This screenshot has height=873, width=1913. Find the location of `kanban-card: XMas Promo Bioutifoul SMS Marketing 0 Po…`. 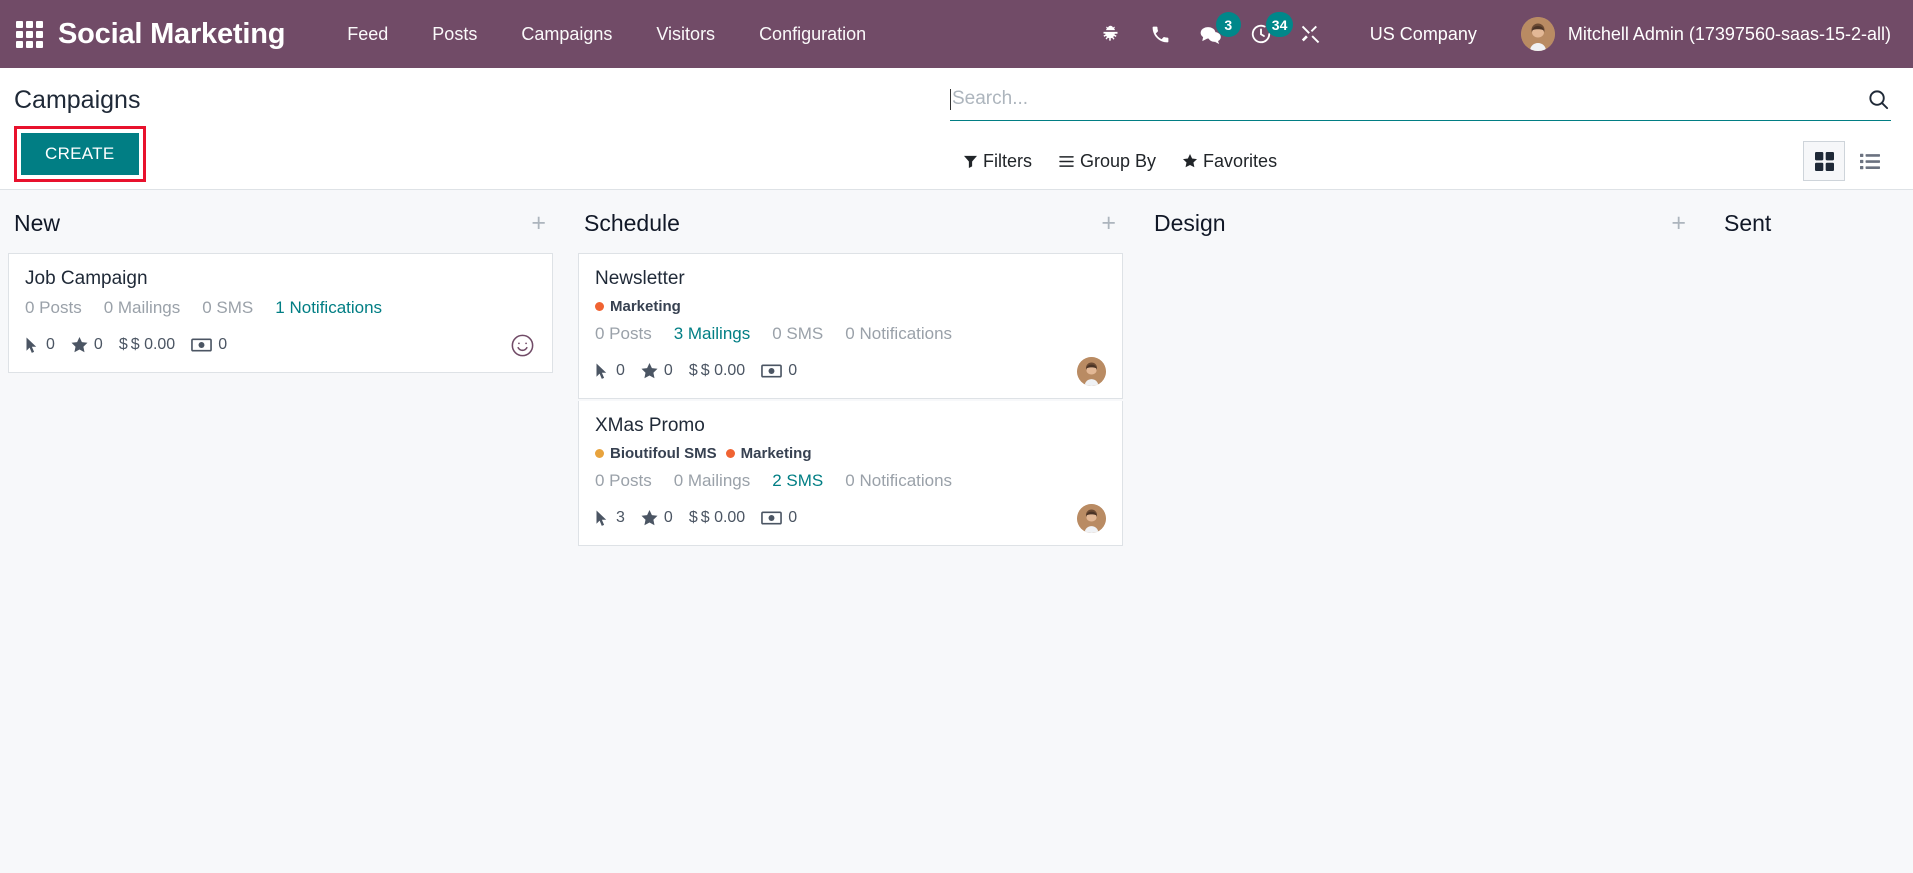

kanban-card: XMas Promo Bioutifoul SMS Marketing 0 Po… is located at coordinates (850, 473).